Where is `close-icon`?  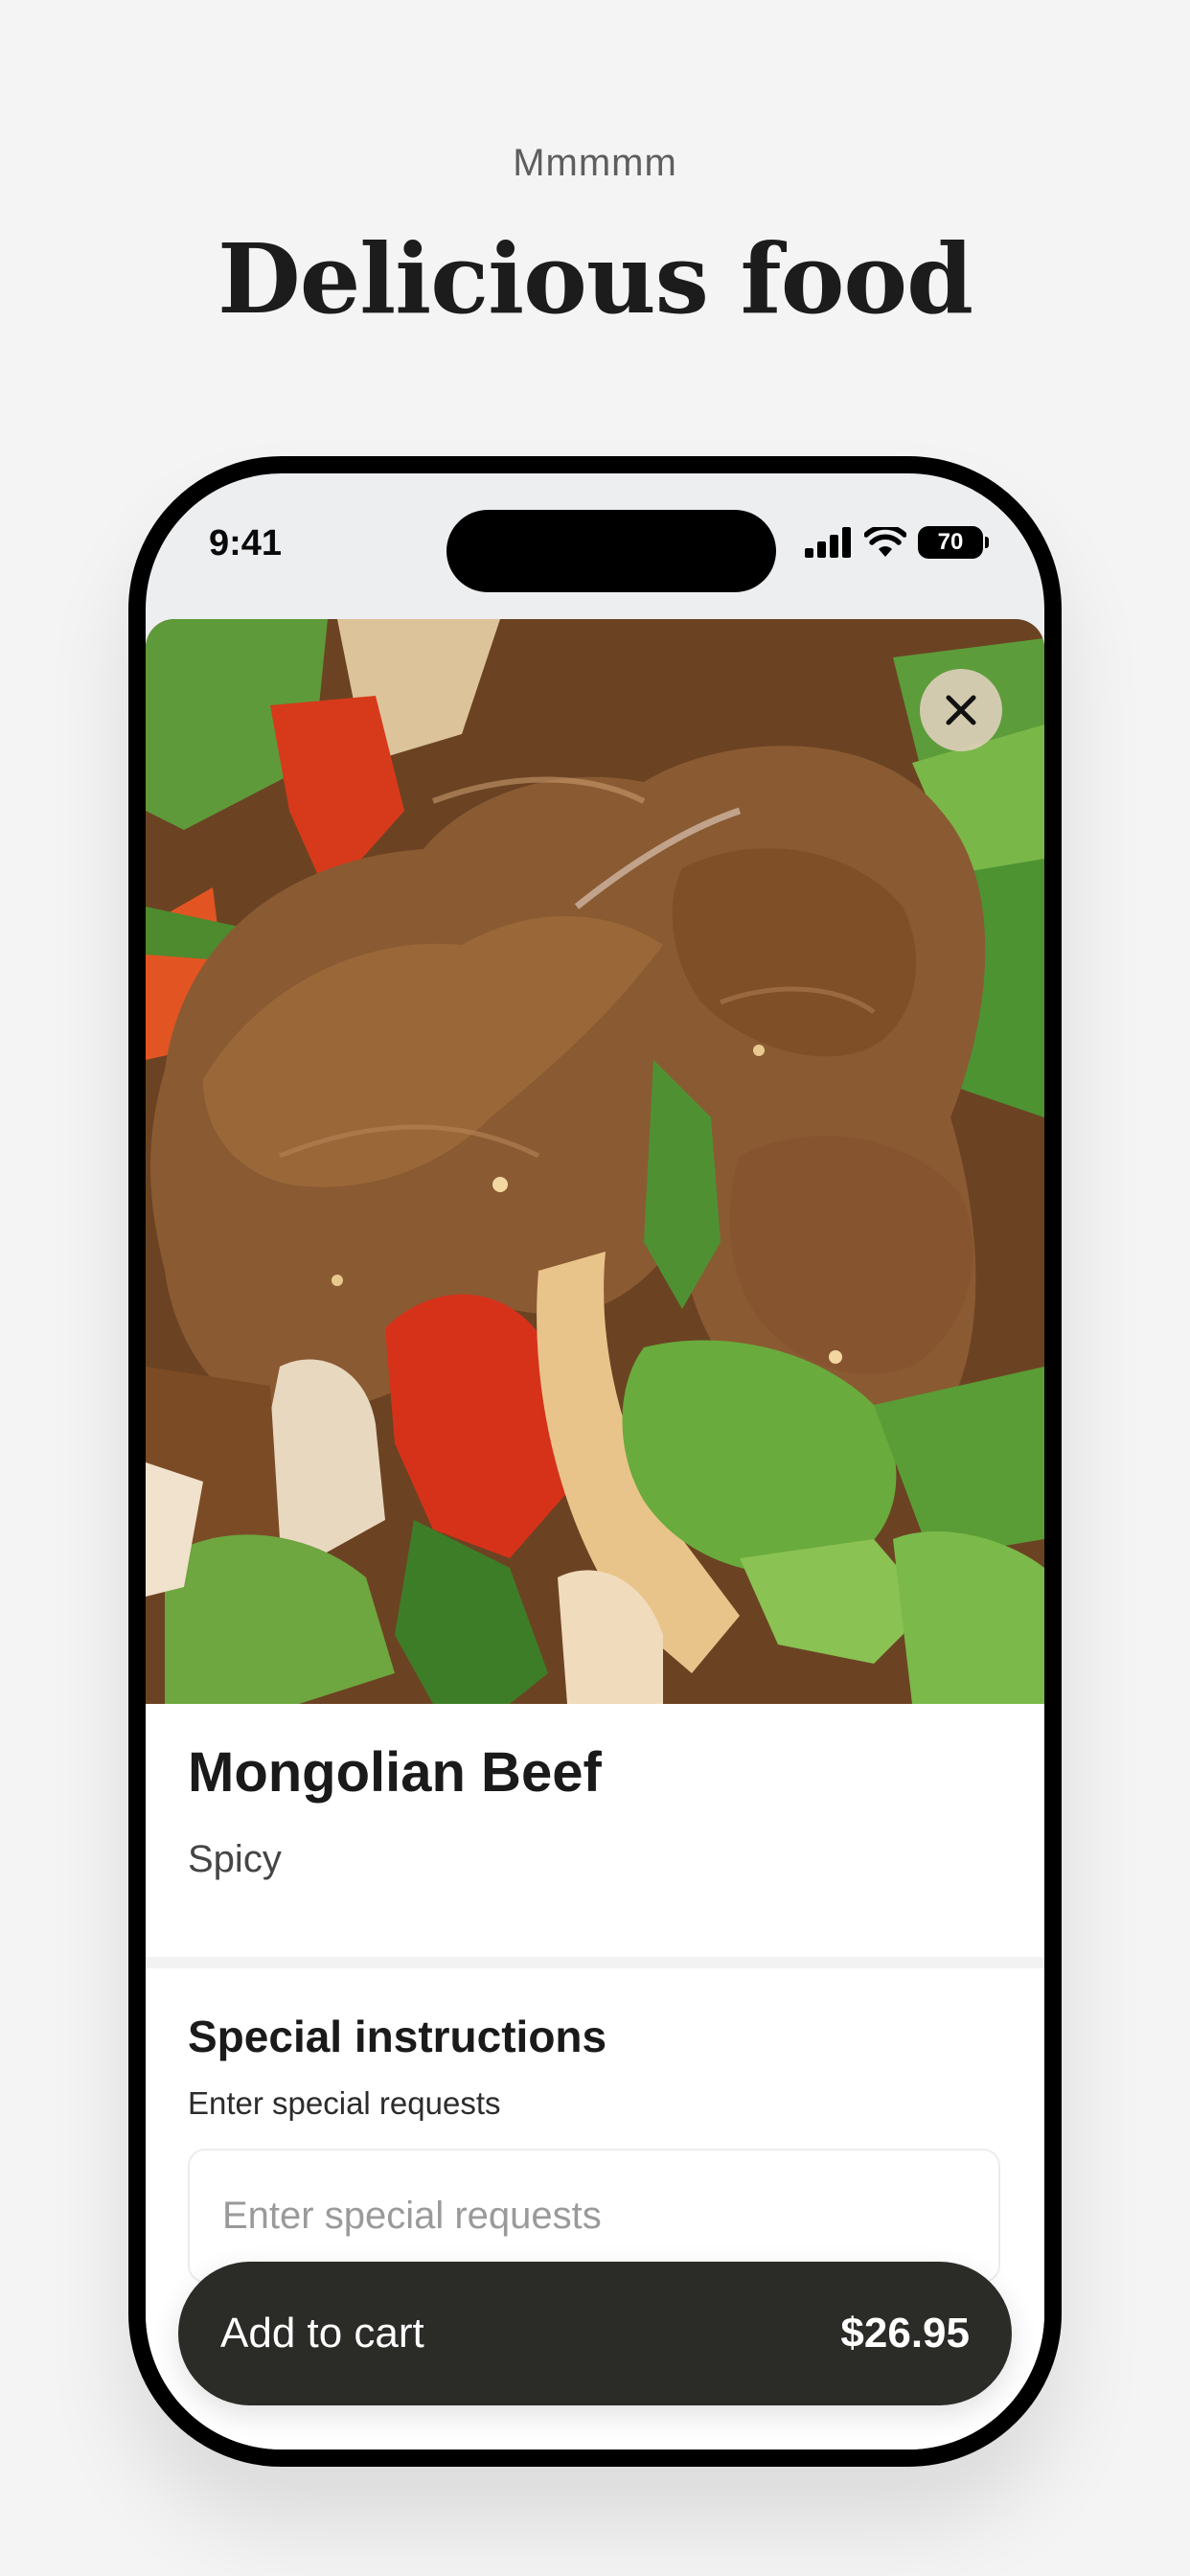 close-icon is located at coordinates (961, 710).